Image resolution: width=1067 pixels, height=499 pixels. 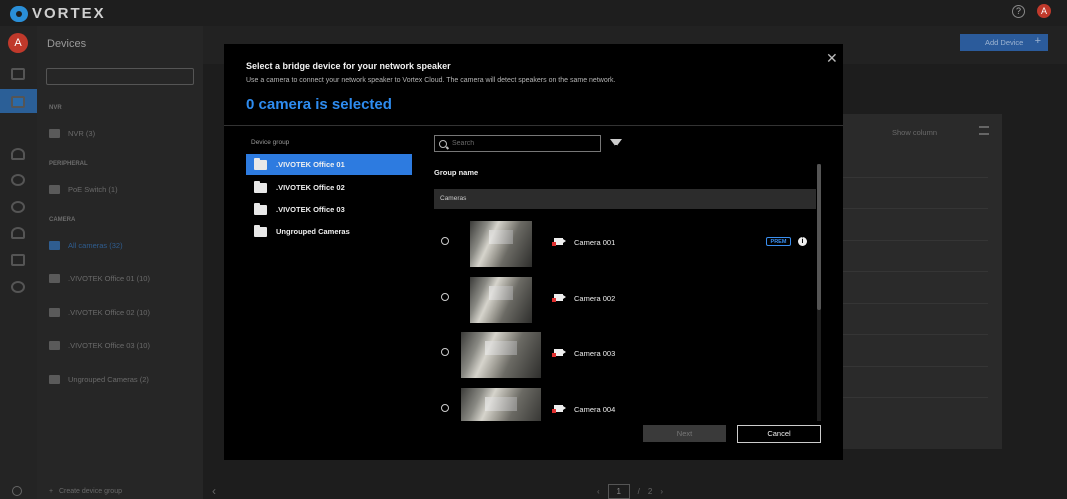 What do you see at coordinates (1018, 11) in the screenshot?
I see `help-icon: ?` at bounding box center [1018, 11].